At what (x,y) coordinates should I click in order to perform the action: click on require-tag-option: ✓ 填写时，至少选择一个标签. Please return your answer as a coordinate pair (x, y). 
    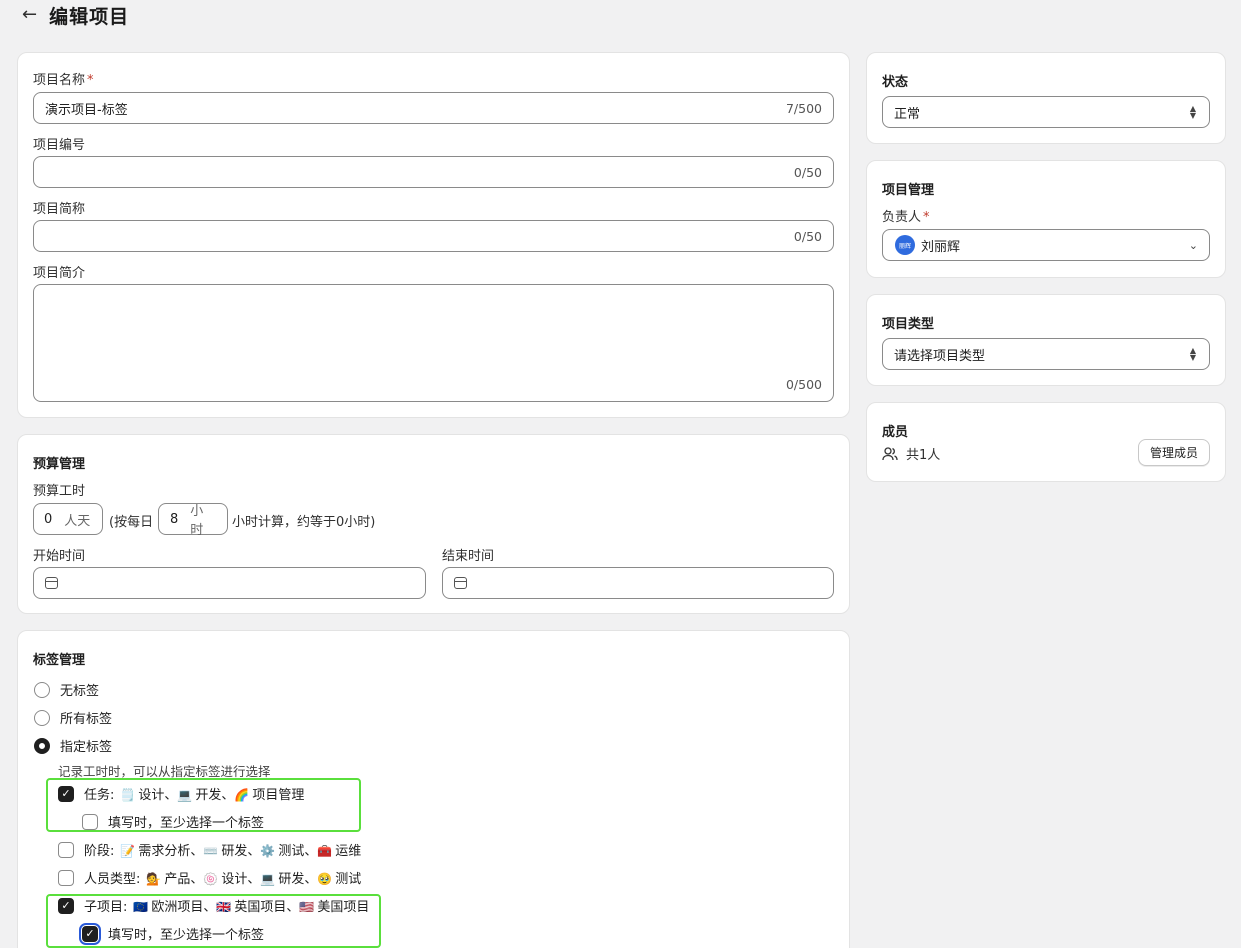
    Looking at the image, I should click on (172, 933).